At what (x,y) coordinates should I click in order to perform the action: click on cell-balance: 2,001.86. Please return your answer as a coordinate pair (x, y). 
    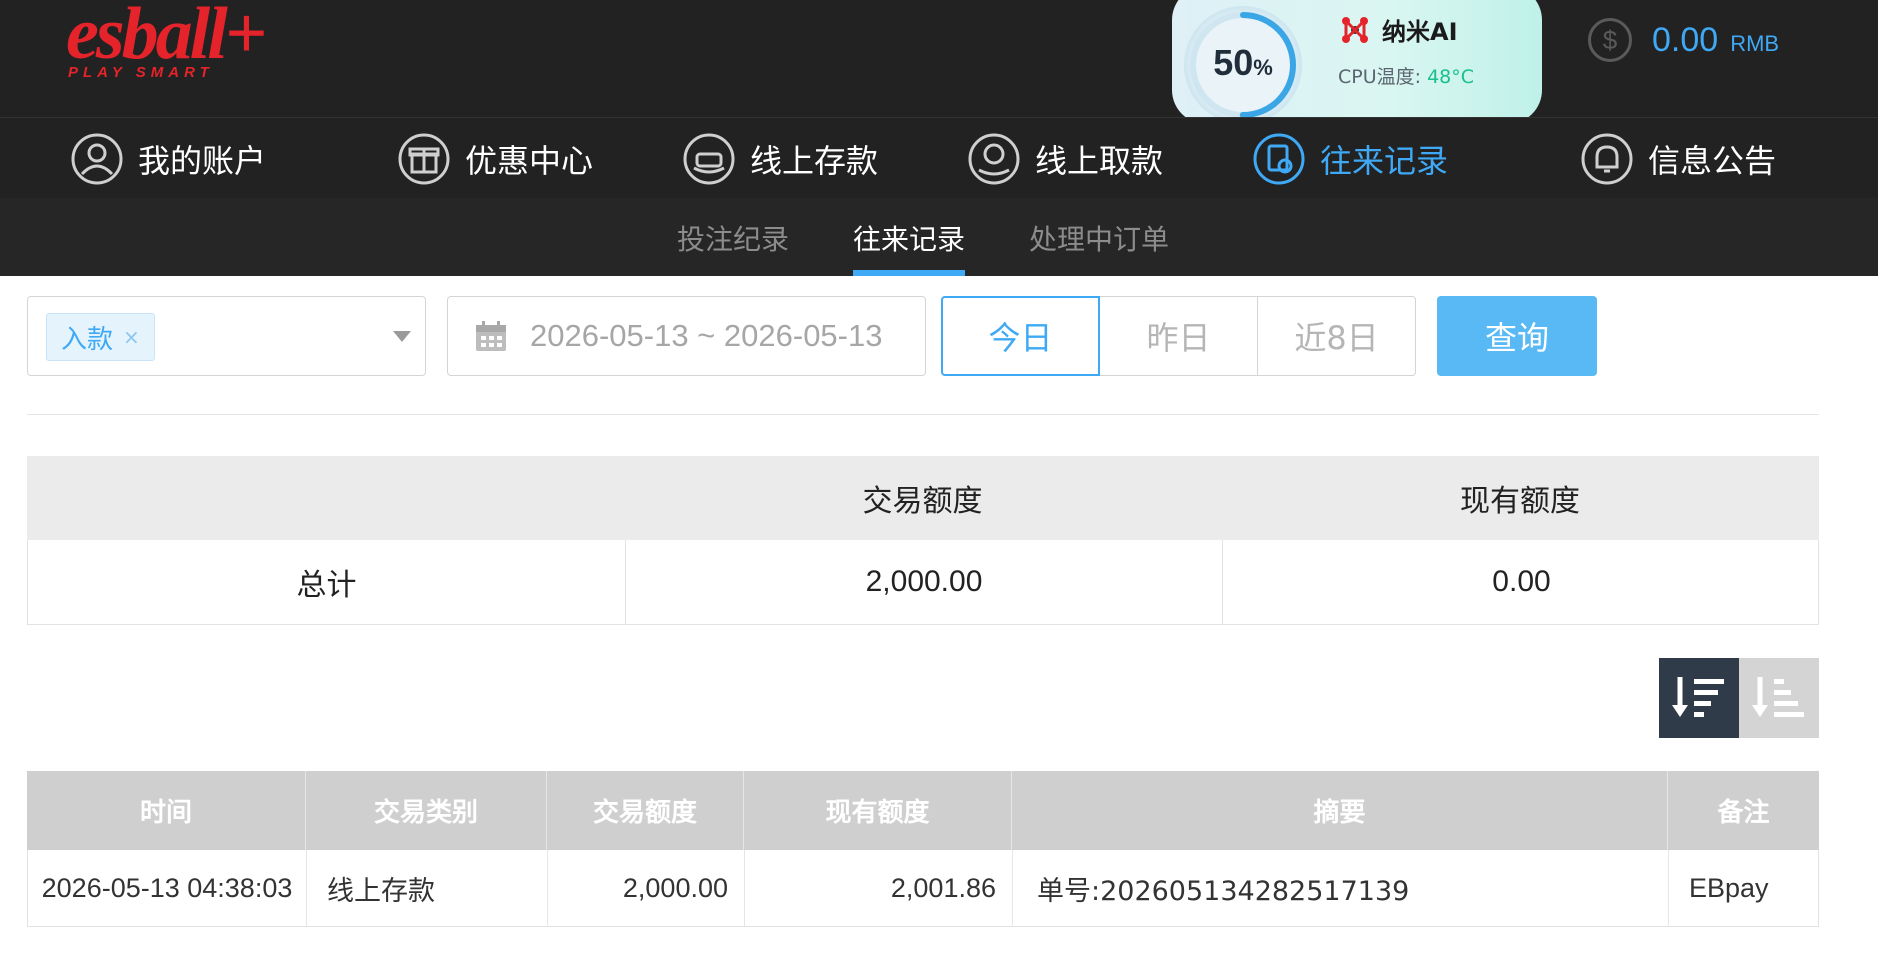
    Looking at the image, I should click on (879, 888).